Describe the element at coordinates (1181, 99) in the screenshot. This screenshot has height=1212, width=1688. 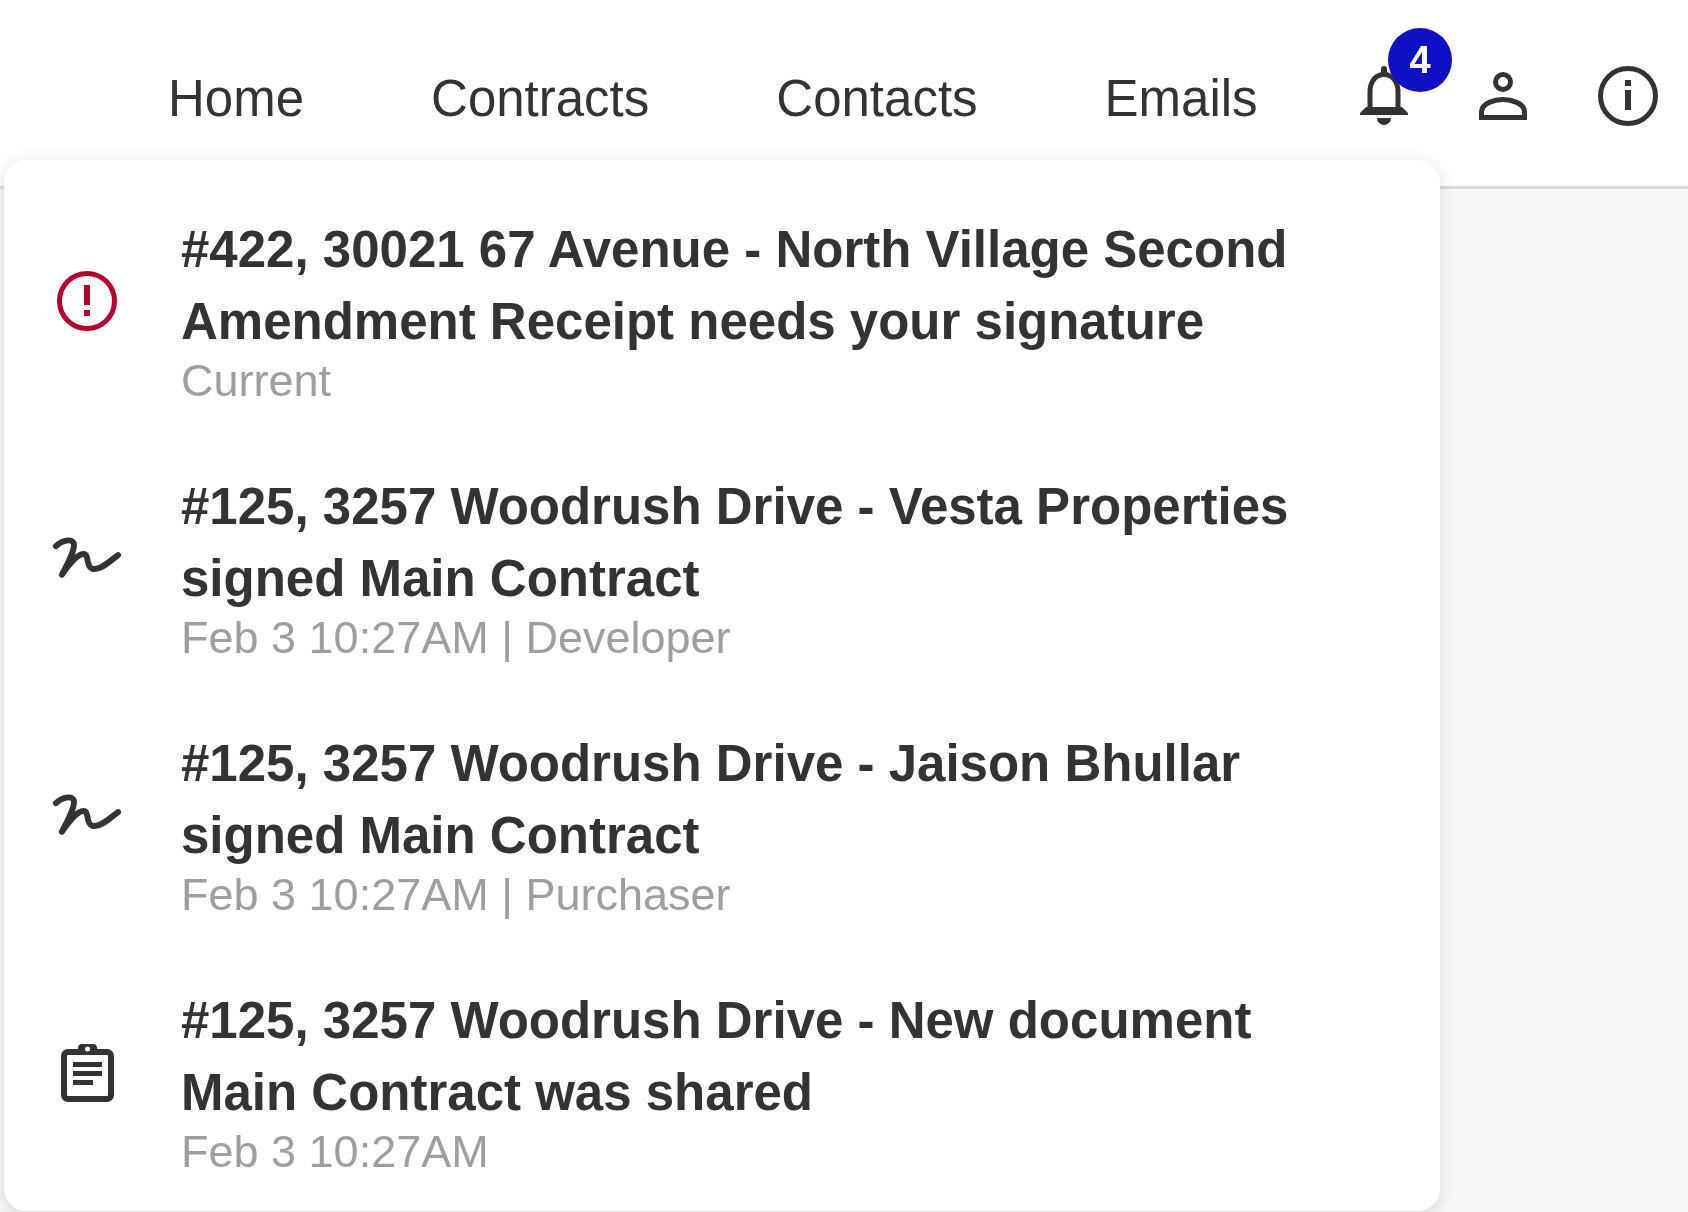
I see `nav-link: Emails` at that location.